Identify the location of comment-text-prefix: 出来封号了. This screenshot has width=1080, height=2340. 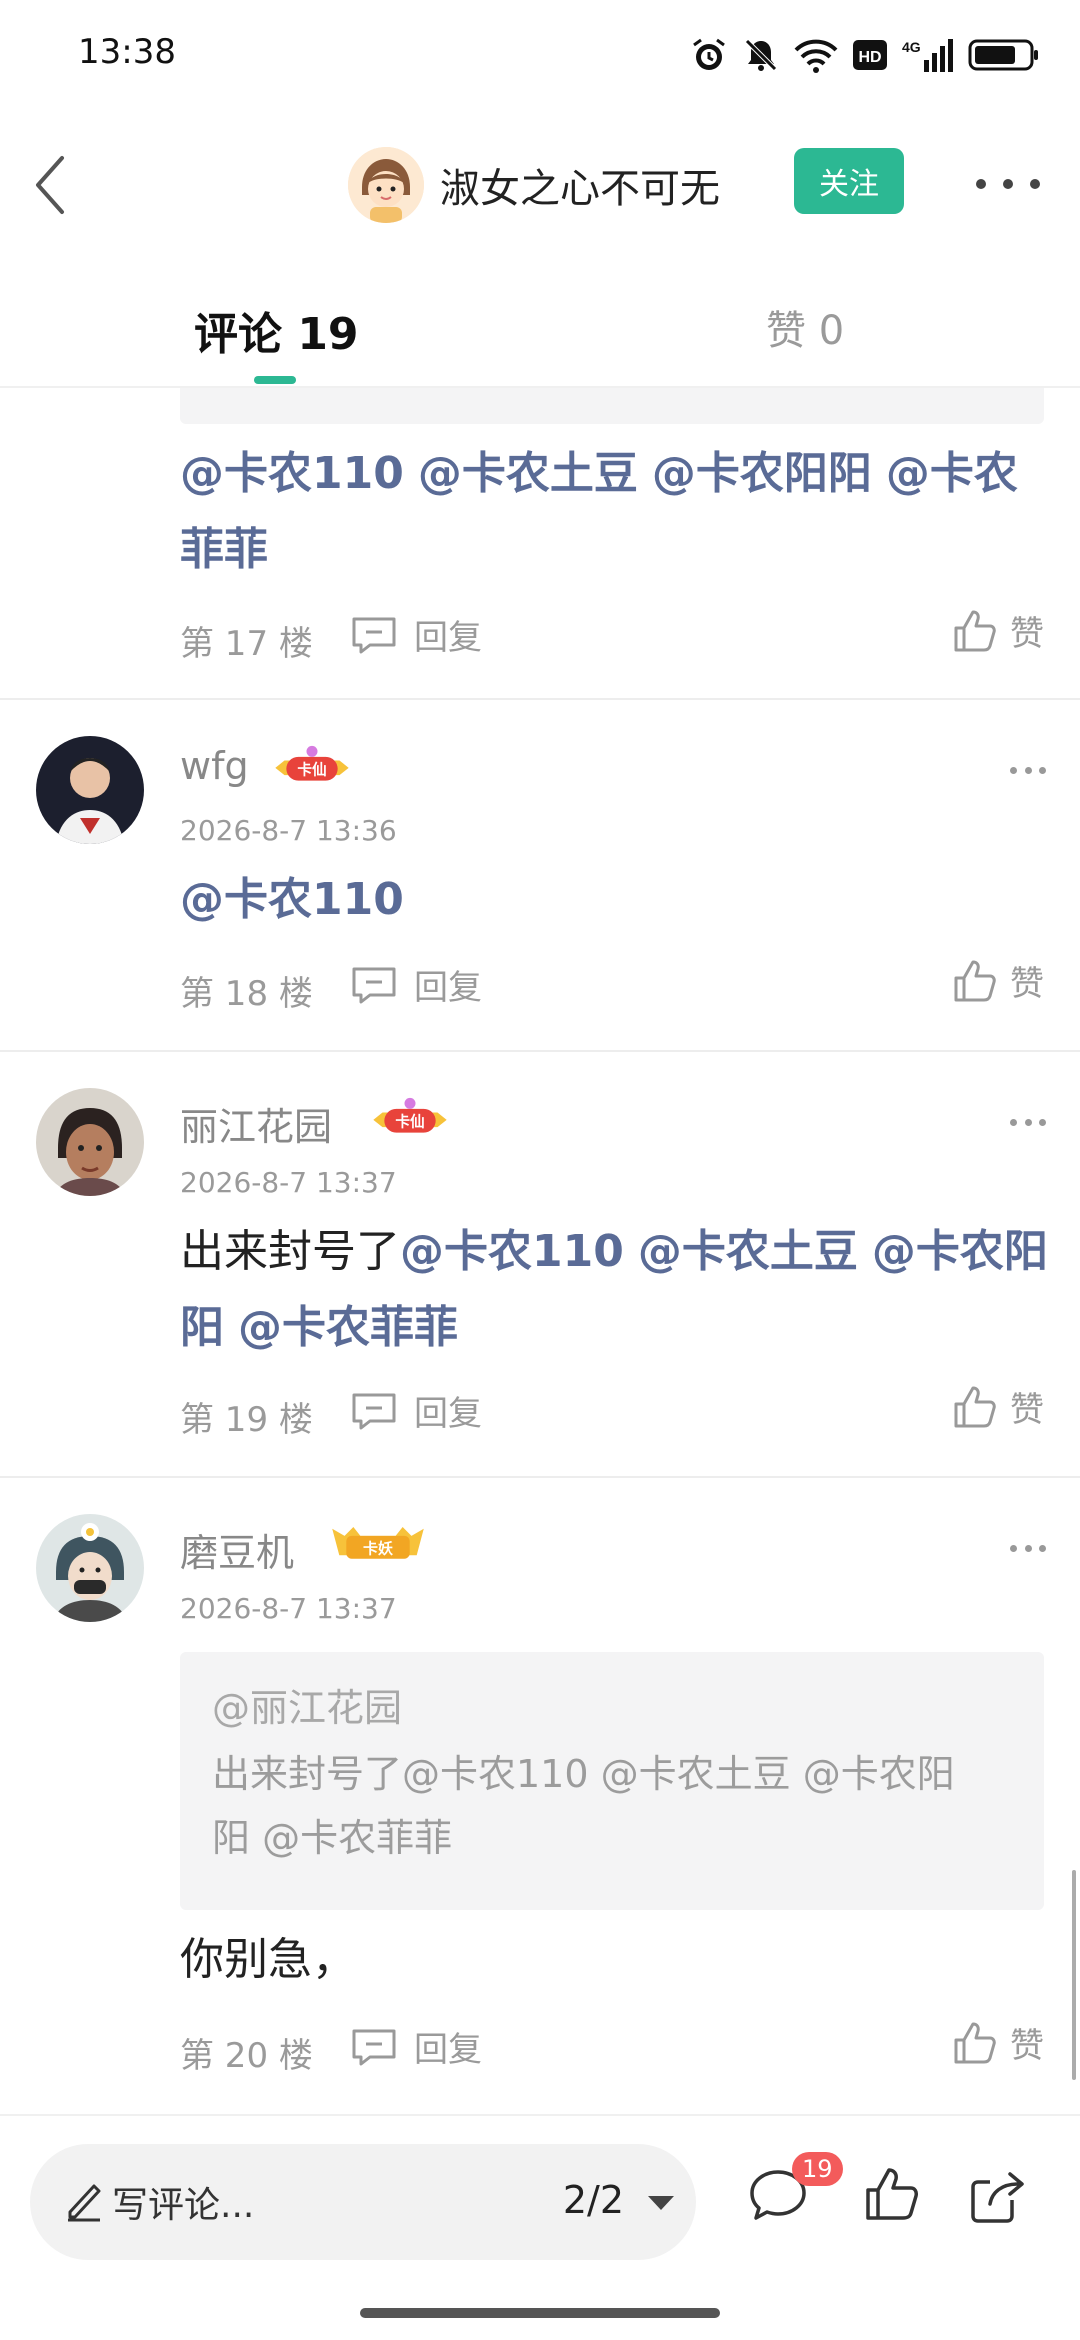
(290, 1251).